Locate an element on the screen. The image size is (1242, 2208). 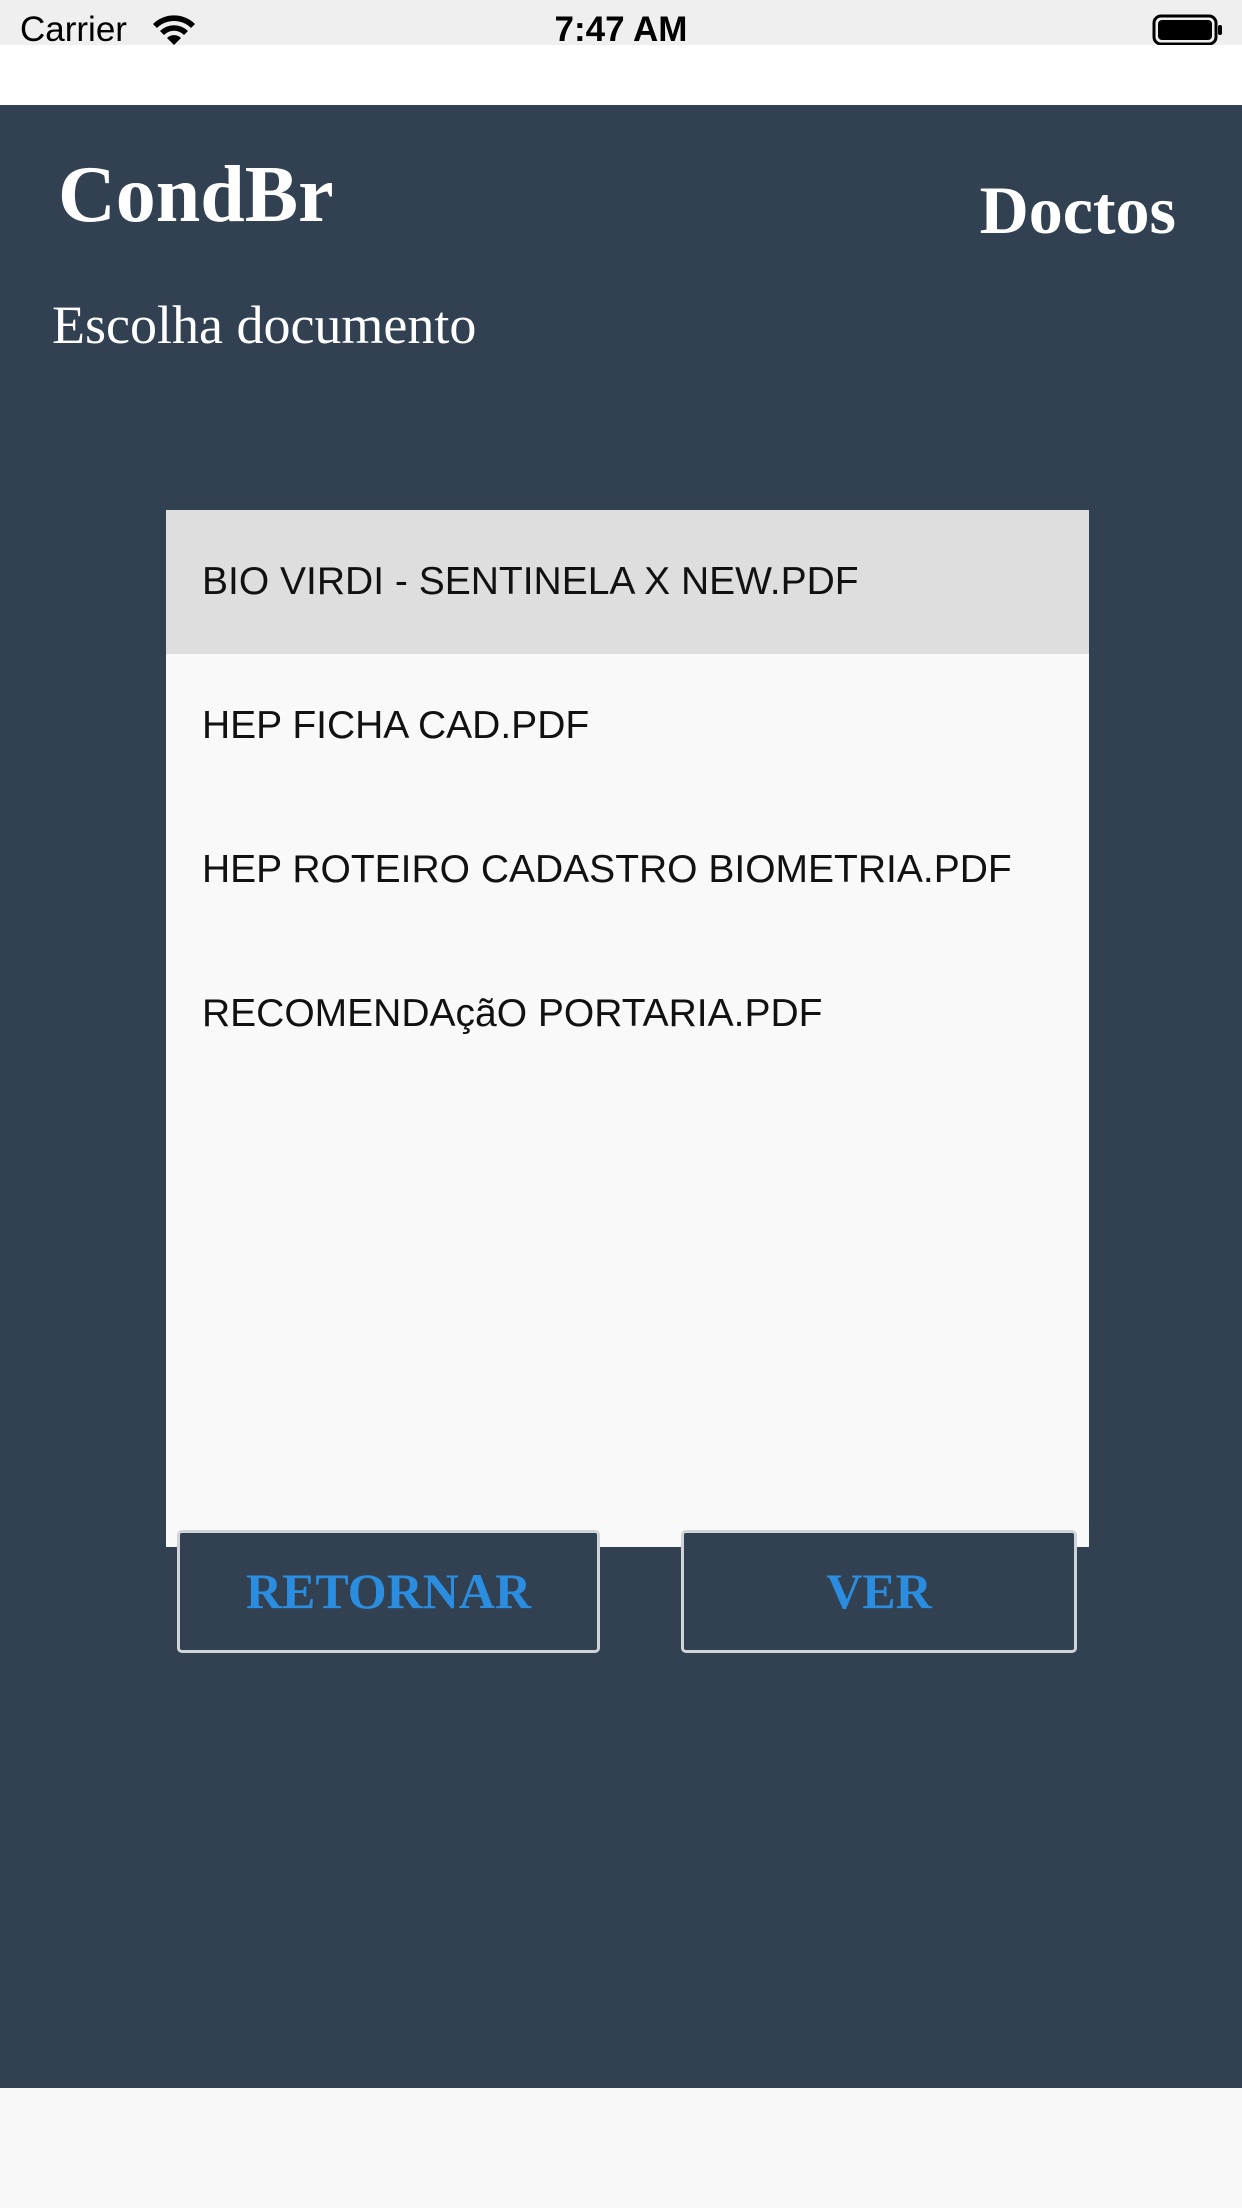
status-time: 7:47 AM is located at coordinates (621, 29).